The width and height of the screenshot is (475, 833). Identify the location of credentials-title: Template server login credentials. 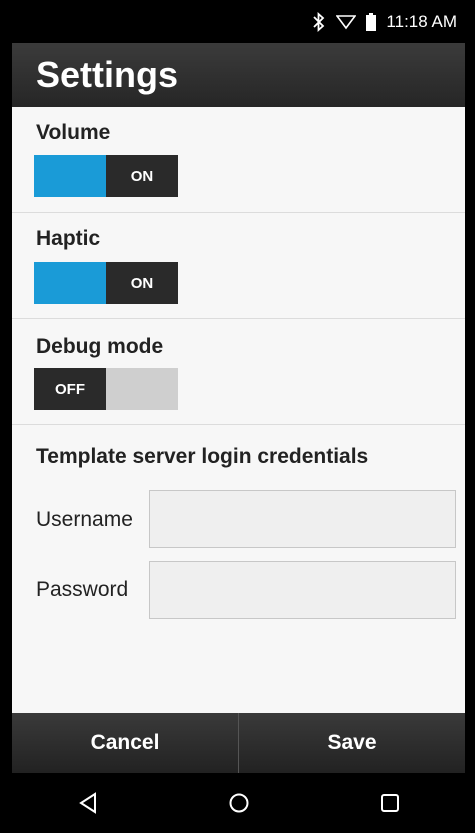
(202, 456).